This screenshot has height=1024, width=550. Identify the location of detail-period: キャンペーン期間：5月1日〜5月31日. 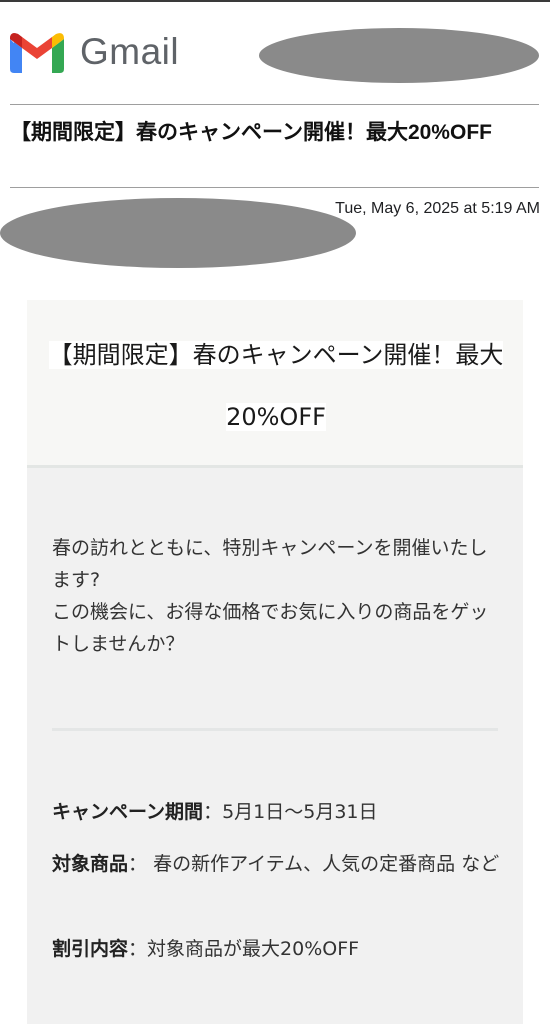
(277, 812).